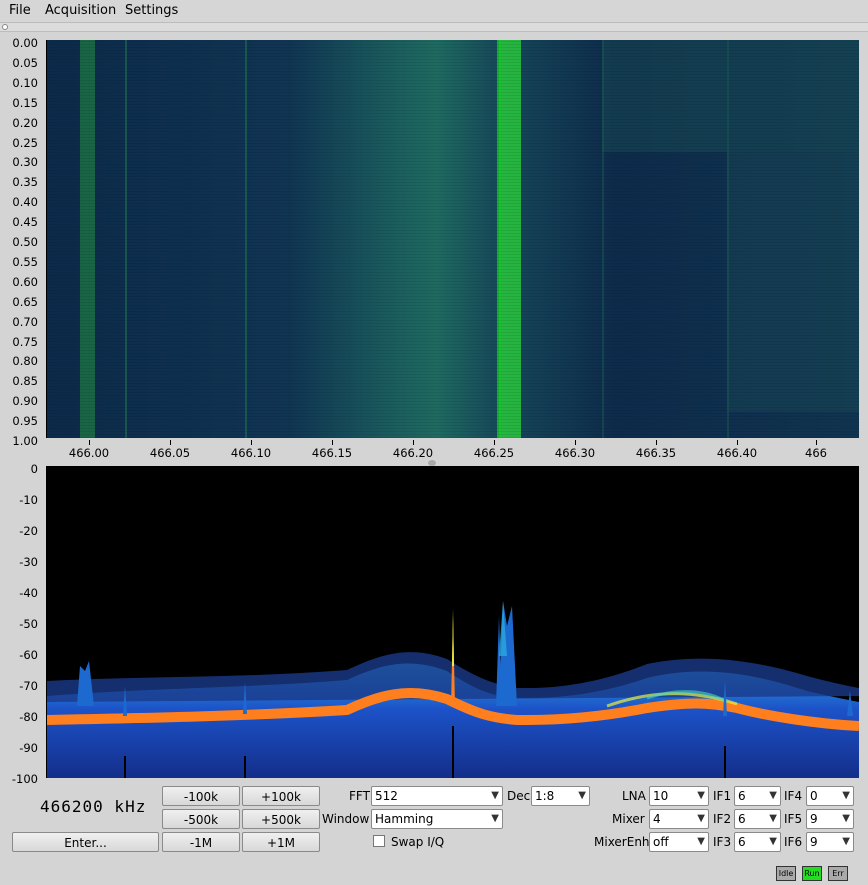 The image size is (868, 885). Describe the element at coordinates (25, 281) in the screenshot. I see `waterfall-y-tick-label: 0.60` at that location.